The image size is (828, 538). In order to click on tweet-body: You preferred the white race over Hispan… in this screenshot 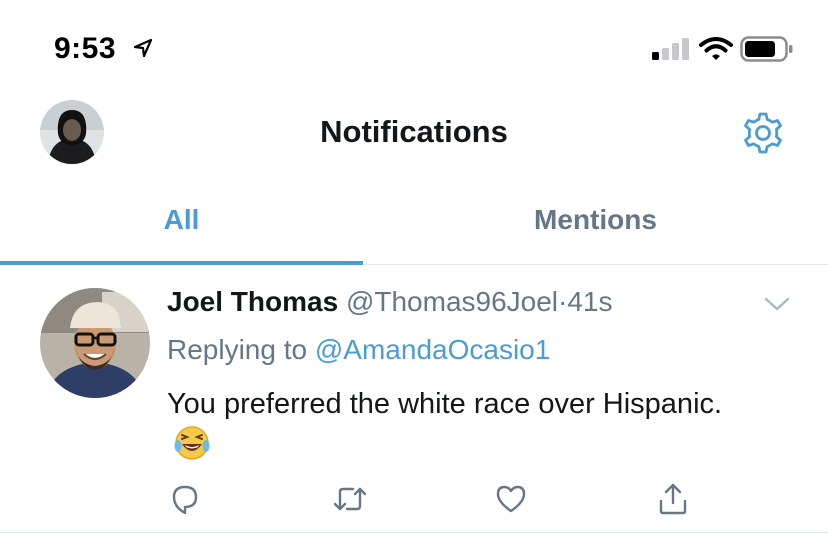, I will do `click(445, 404)`.